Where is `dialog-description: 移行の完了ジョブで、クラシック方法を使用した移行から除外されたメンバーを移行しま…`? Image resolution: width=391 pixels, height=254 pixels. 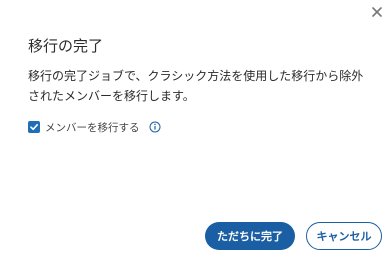 dialog-description: 移行の完了ジョブで、クラシック方法を使用した移行から除外されたメンバーを移行しま… is located at coordinates (196, 86).